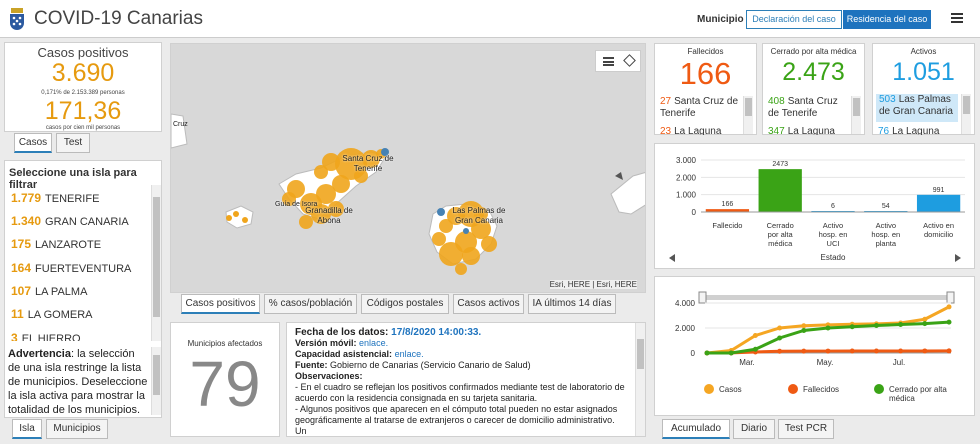 This screenshot has width=980, height=444. I want to click on legend-label: Cerrado por alta, so click(918, 389).